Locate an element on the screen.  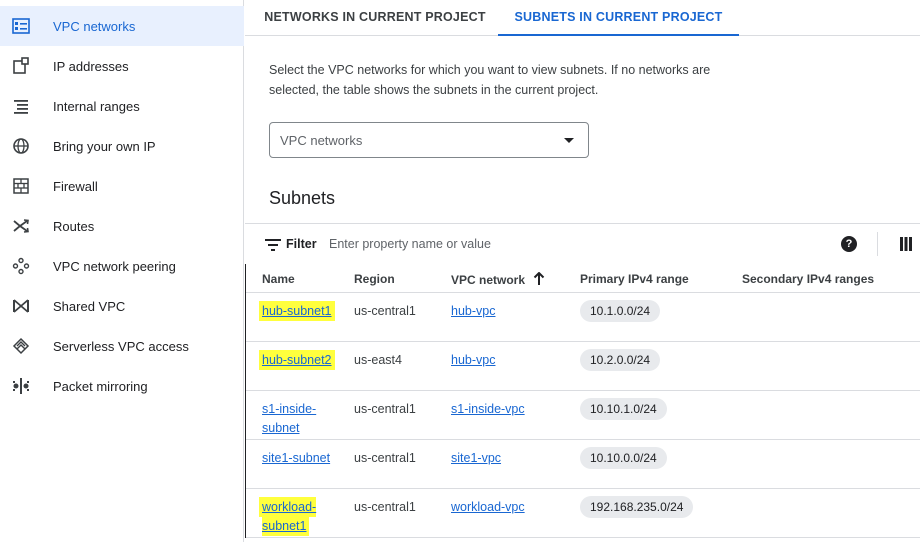
column-header-name: Name is located at coordinates (278, 279).